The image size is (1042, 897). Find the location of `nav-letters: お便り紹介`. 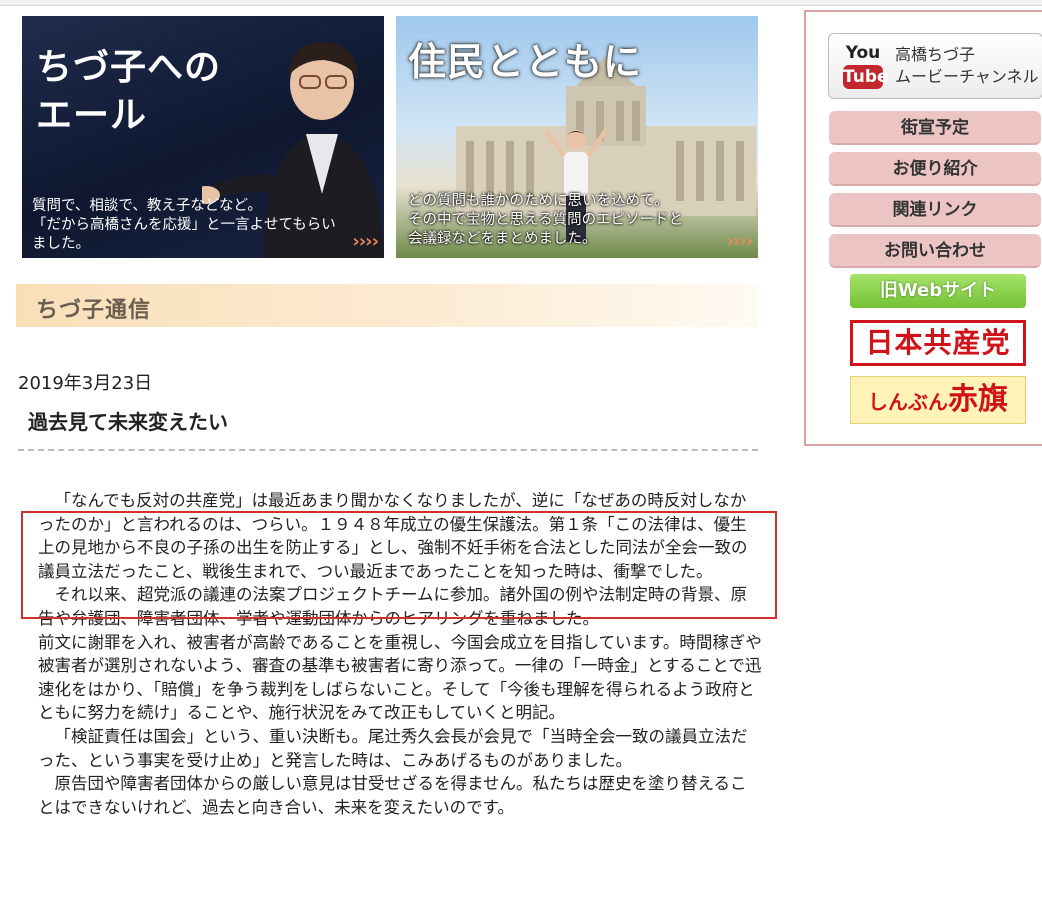

nav-letters: お便り紹介 is located at coordinates (935, 169).